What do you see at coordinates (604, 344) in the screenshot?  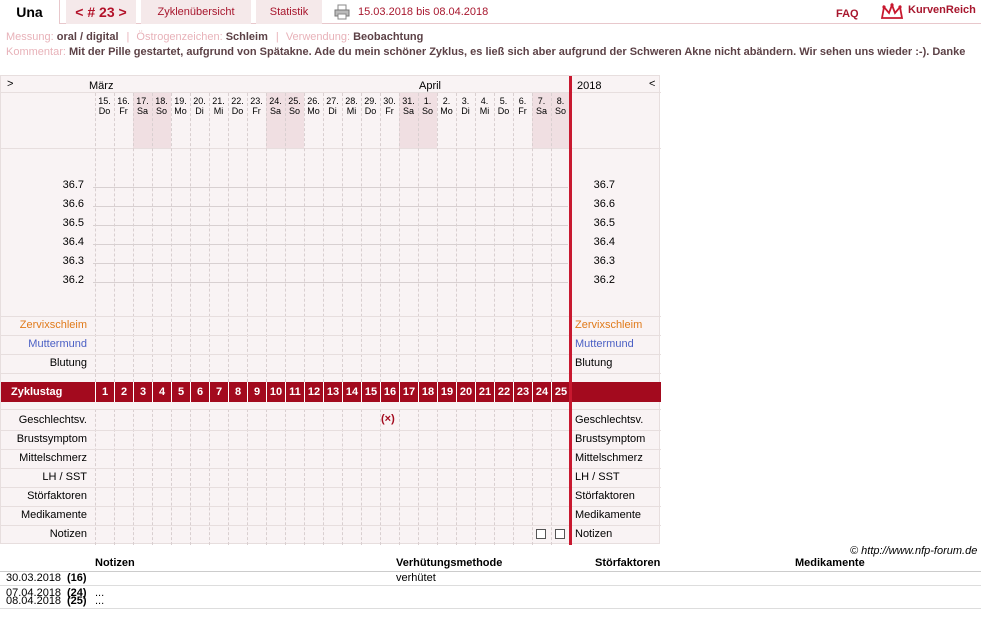 I see `row-label-muttermund-right: Muttermund` at bounding box center [604, 344].